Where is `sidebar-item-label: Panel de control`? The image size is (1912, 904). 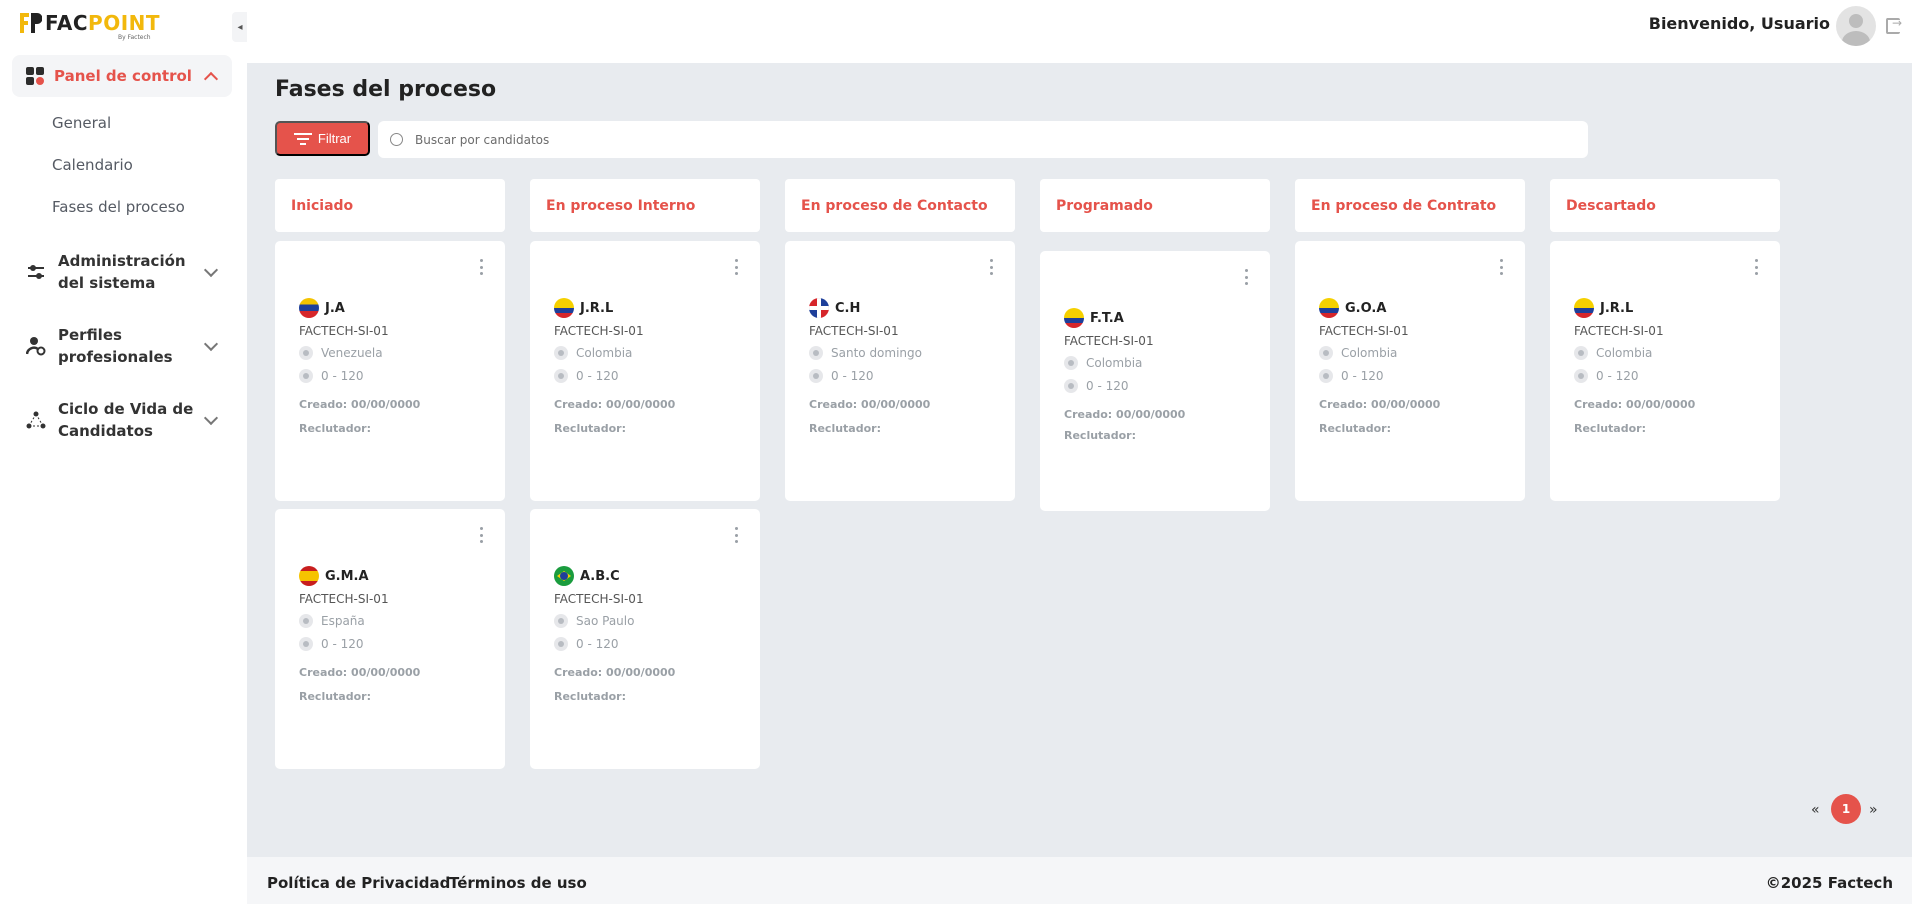 sidebar-item-label: Panel de control is located at coordinates (123, 76).